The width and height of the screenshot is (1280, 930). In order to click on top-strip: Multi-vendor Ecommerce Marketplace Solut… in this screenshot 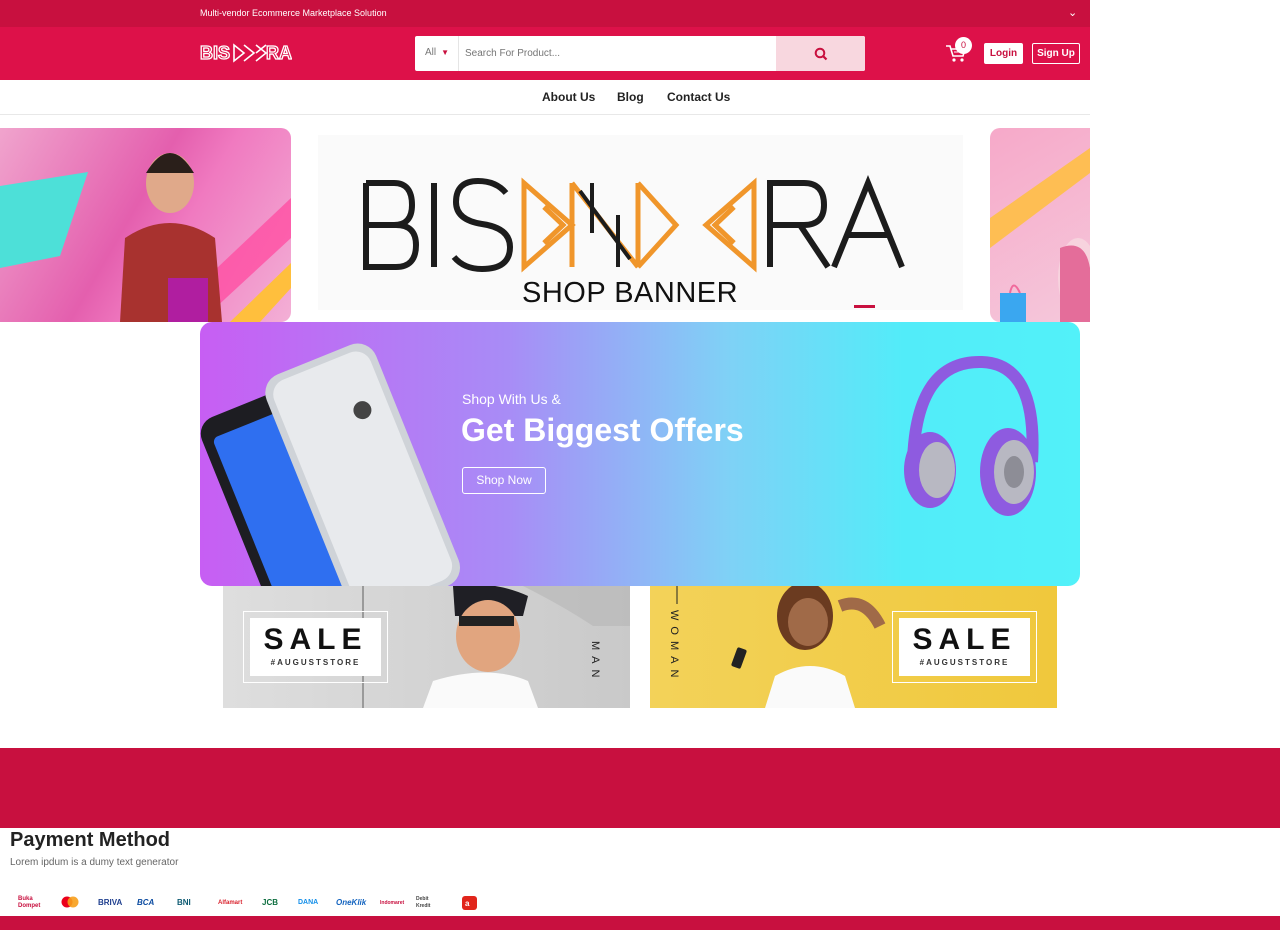, I will do `click(545, 13)`.